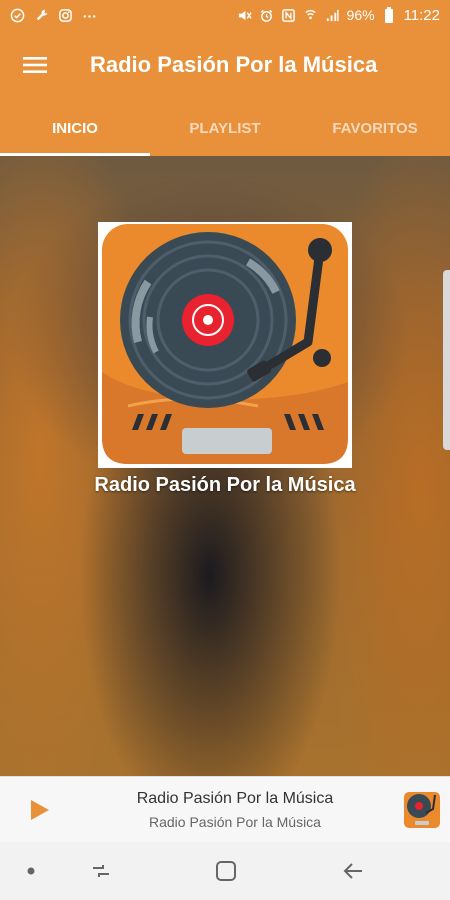 The width and height of the screenshot is (450, 900). Describe the element at coordinates (75, 128) in the screenshot. I see `tab-inicio: INICIO` at that location.